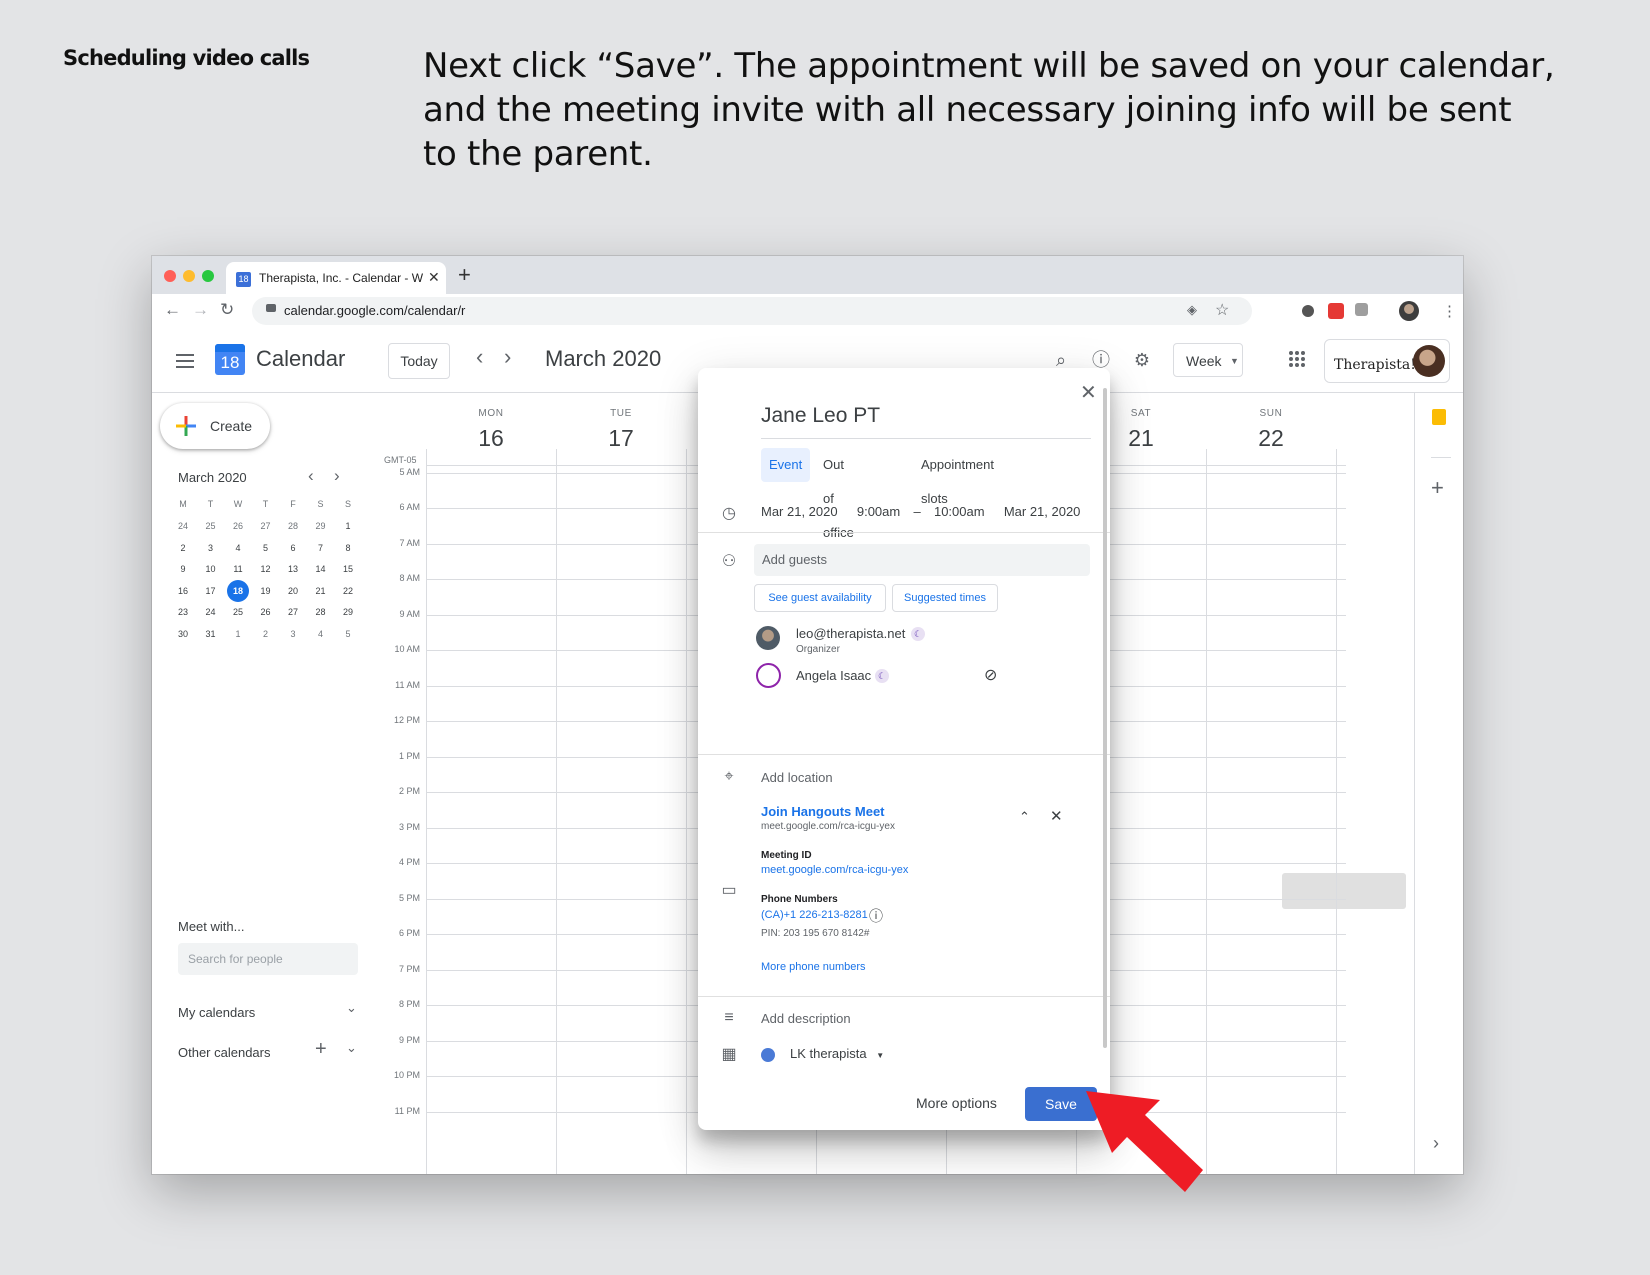 This screenshot has height=1275, width=1650. What do you see at coordinates (838, 494) in the screenshot?
I see `tab-out-of-office: Out of office` at bounding box center [838, 494].